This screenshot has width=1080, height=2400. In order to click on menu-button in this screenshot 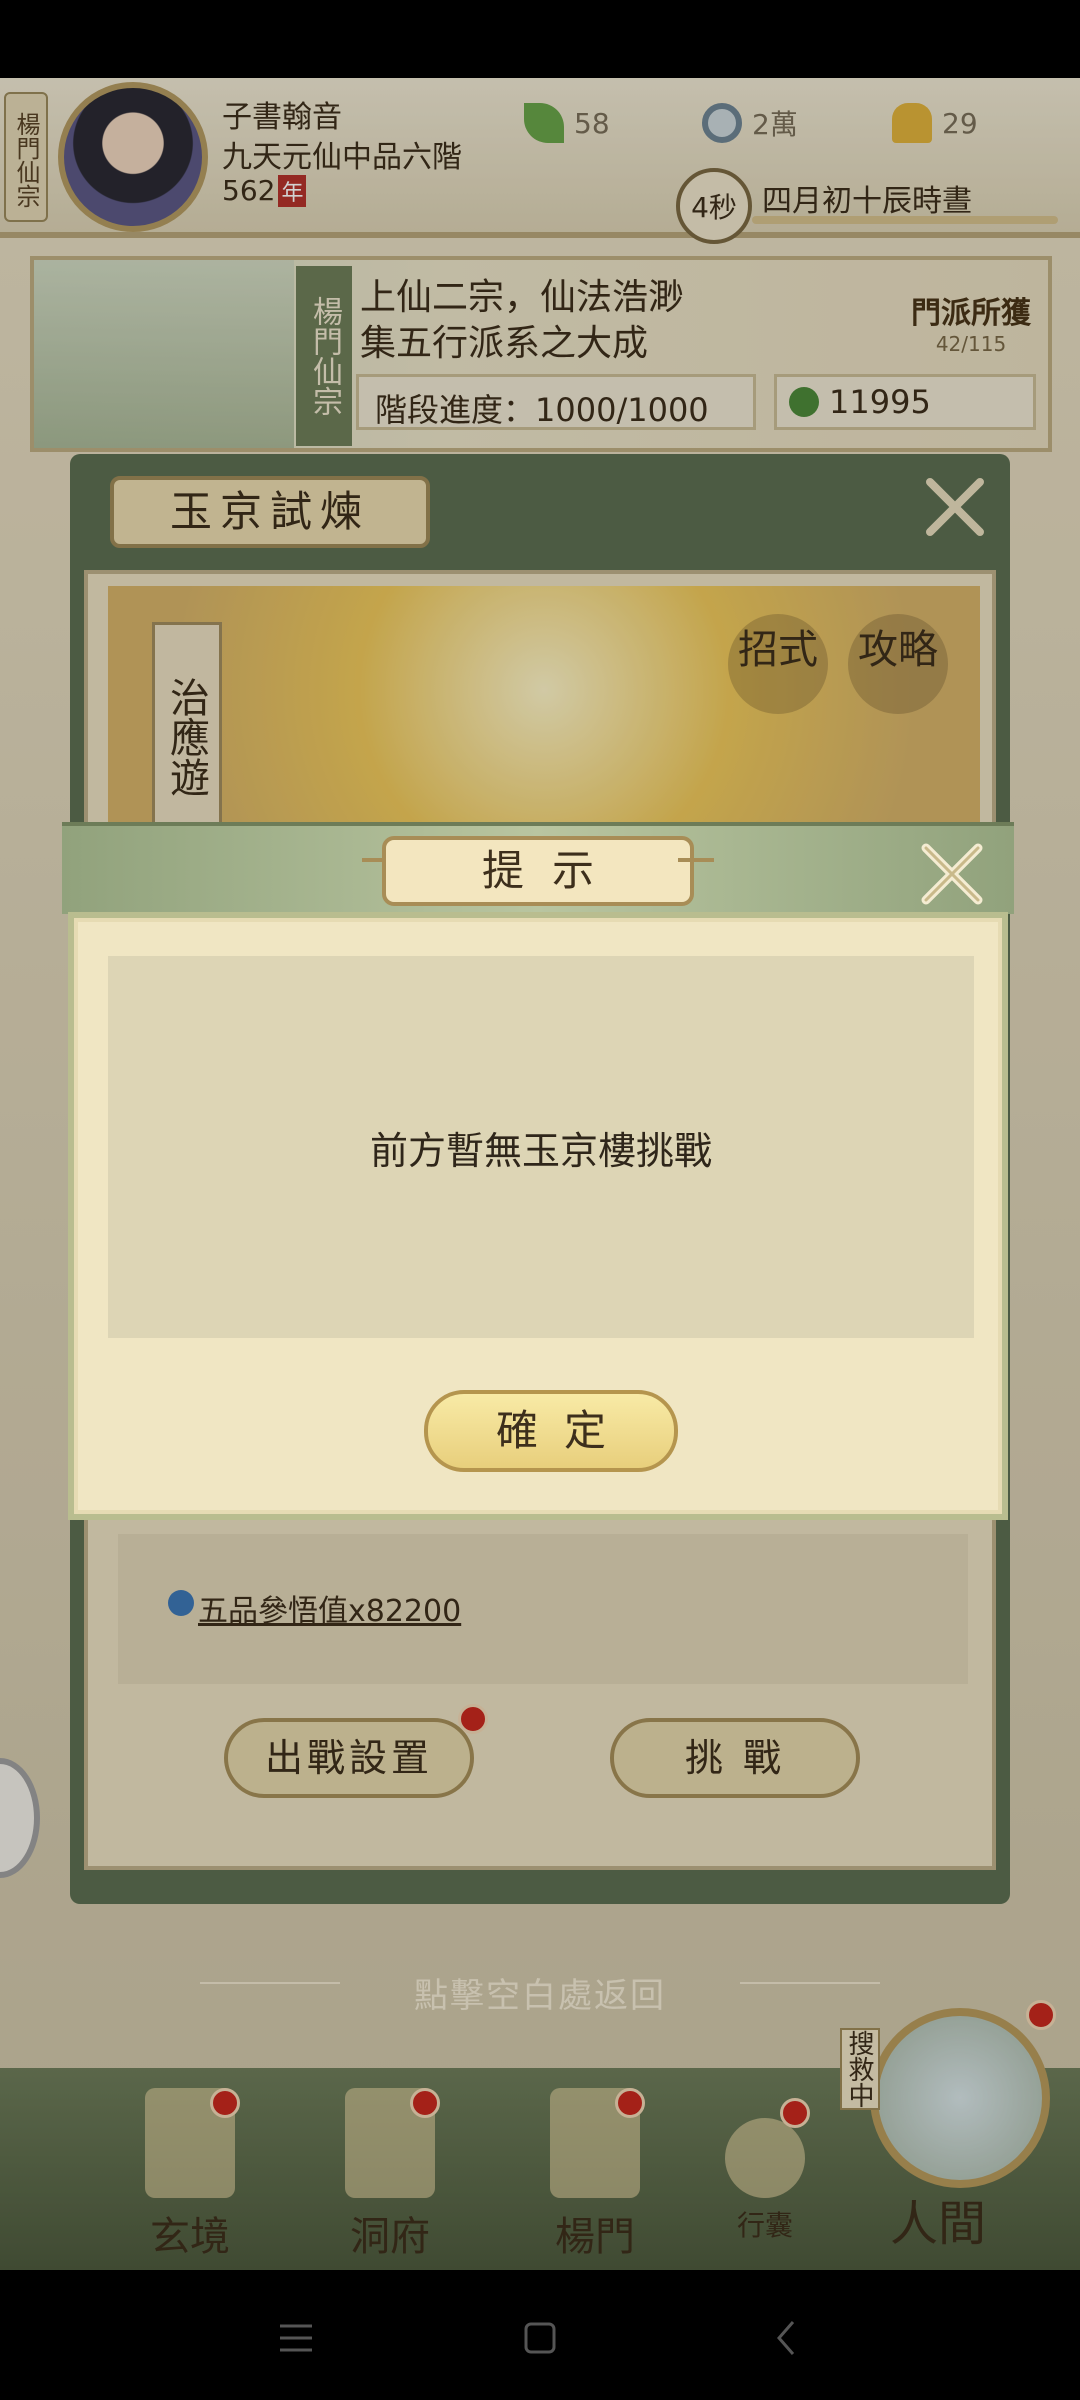, I will do `click(296, 2338)`.